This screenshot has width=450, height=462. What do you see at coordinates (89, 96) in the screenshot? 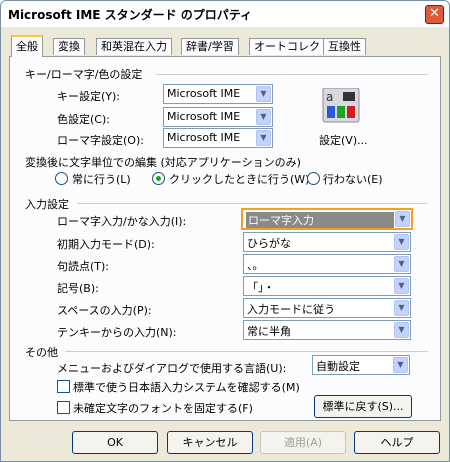
I see `key-settings-label: キー設定(Y):` at bounding box center [89, 96].